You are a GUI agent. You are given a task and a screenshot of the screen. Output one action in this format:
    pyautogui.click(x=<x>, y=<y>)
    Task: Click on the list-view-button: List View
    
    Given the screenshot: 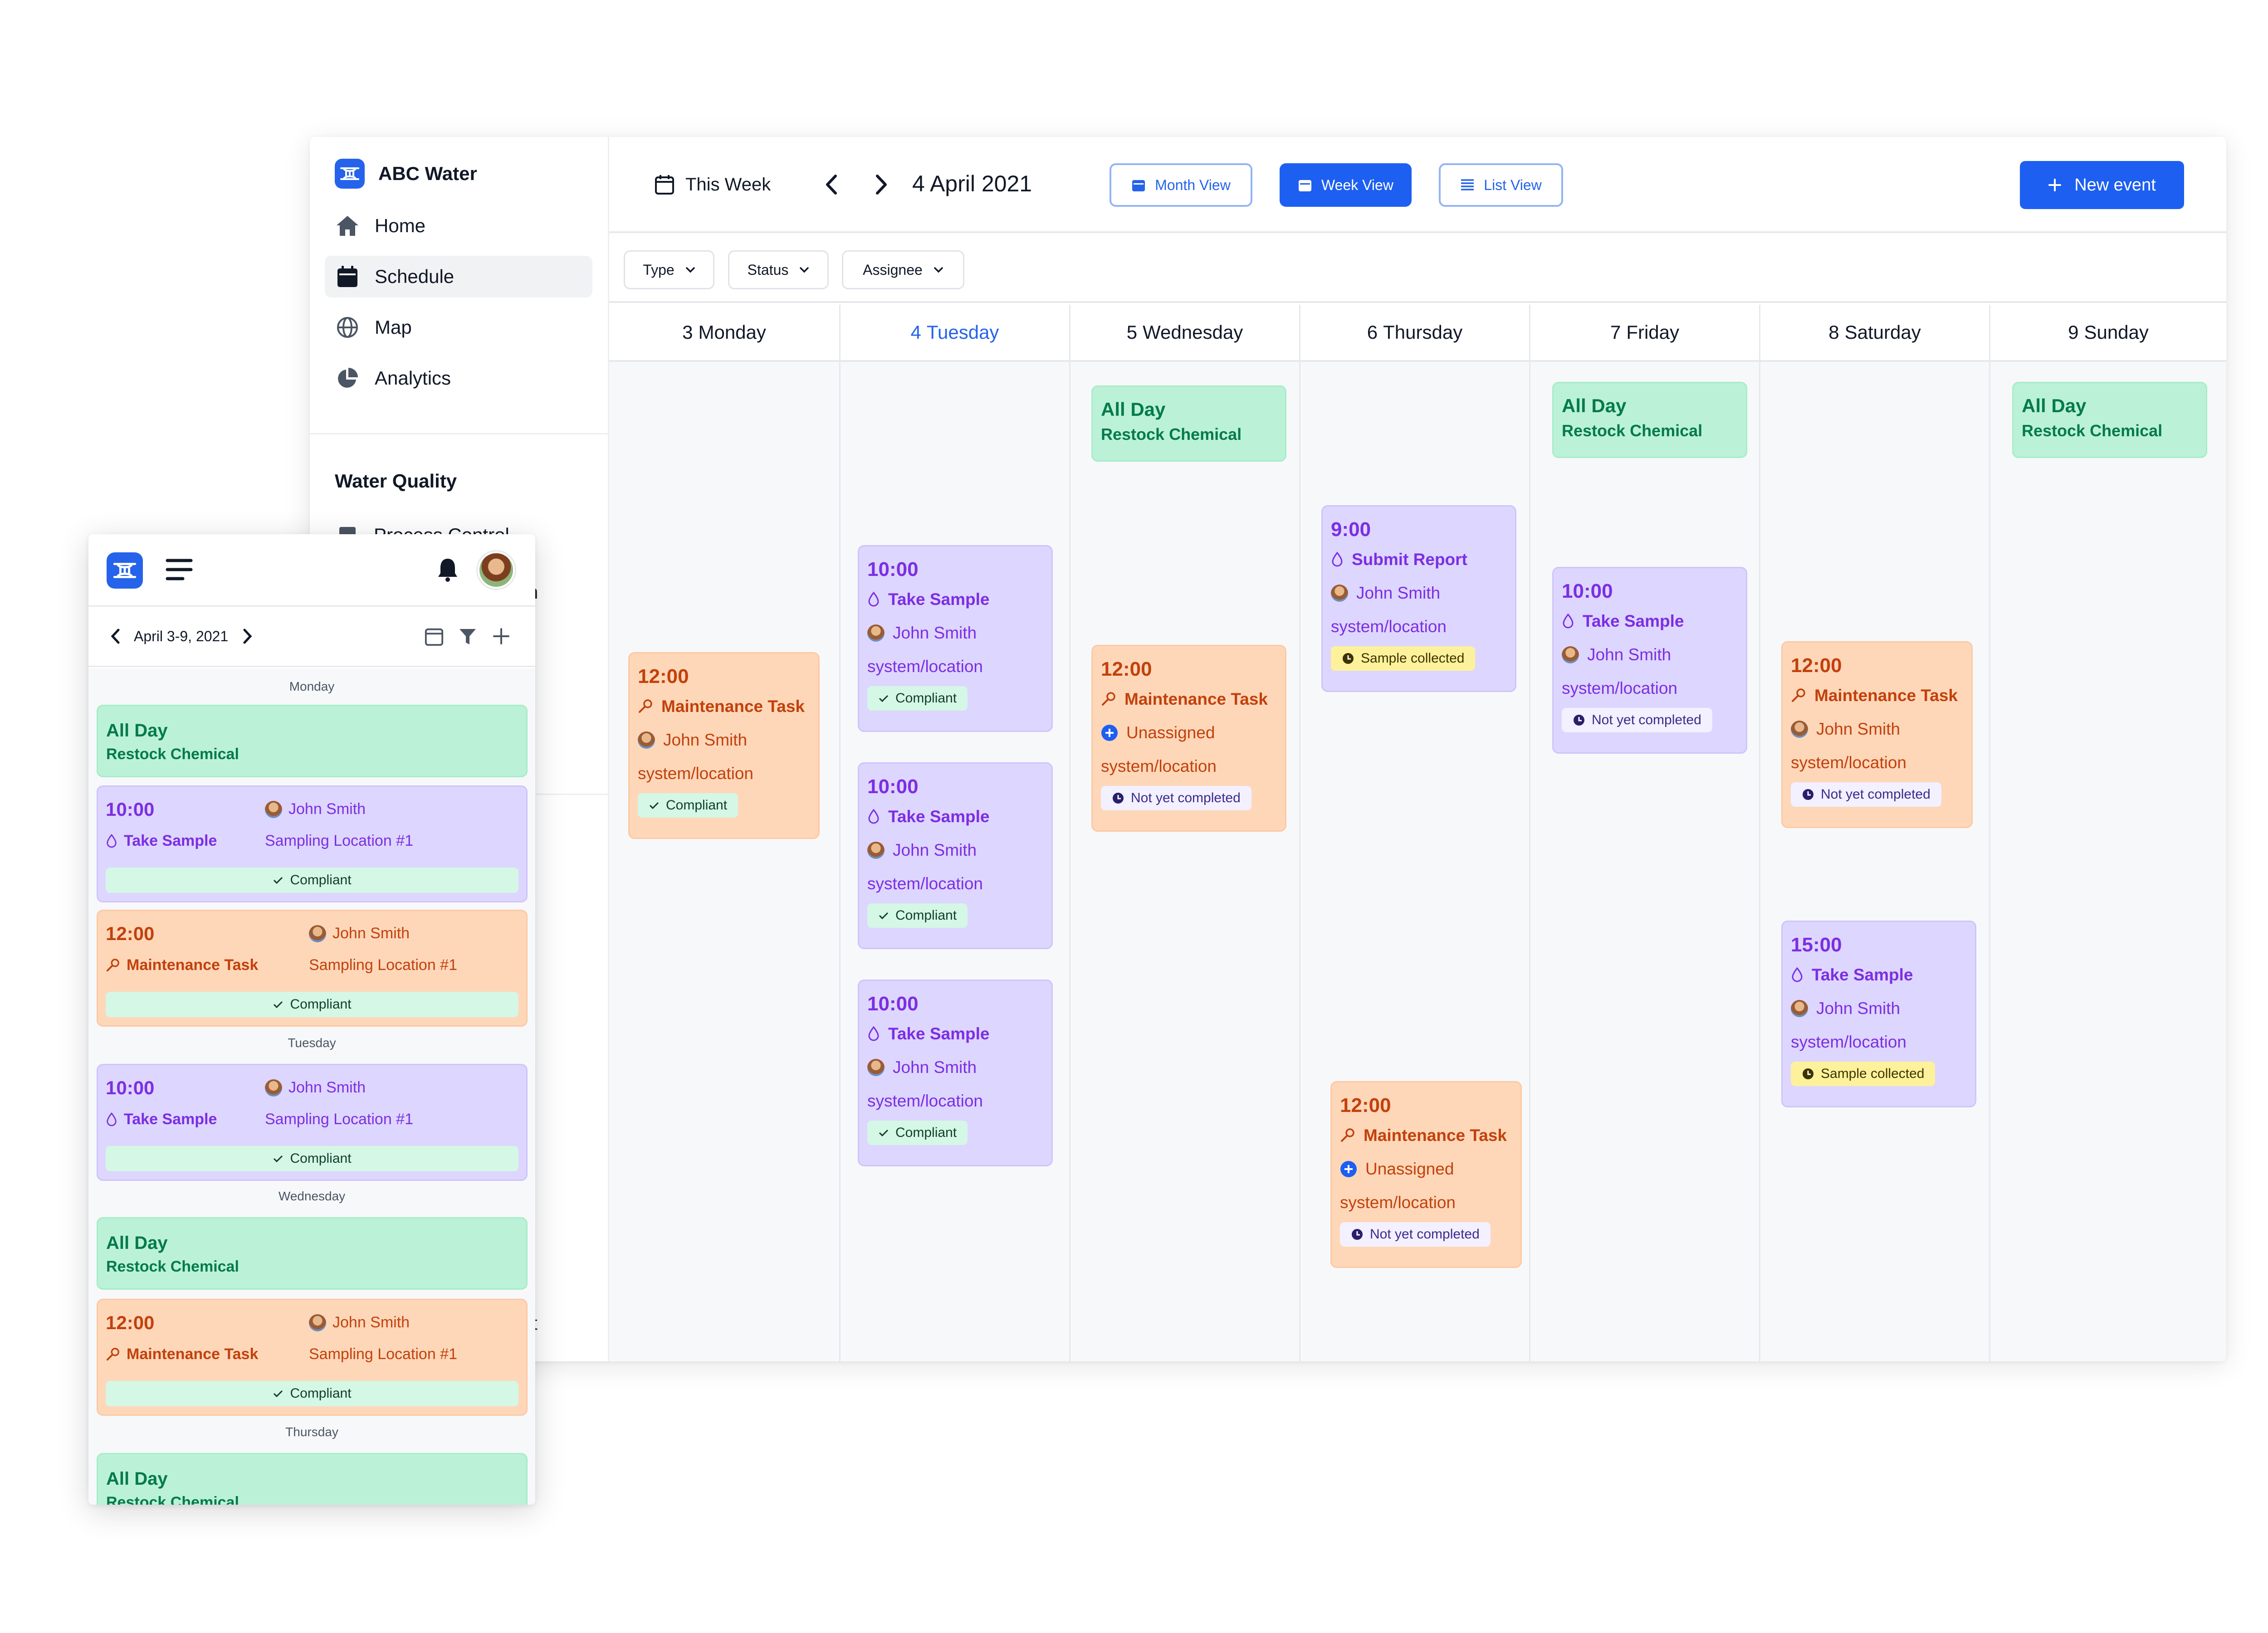 What is the action you would take?
    pyautogui.click(x=1501, y=185)
    